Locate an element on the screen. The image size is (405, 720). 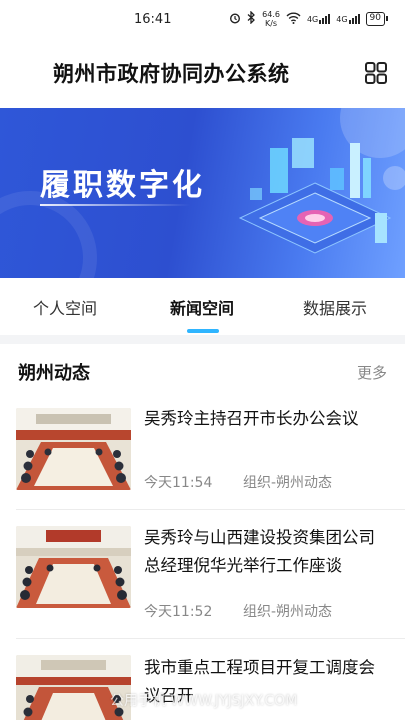
status-time: 16:41 is located at coordinates (153, 19).